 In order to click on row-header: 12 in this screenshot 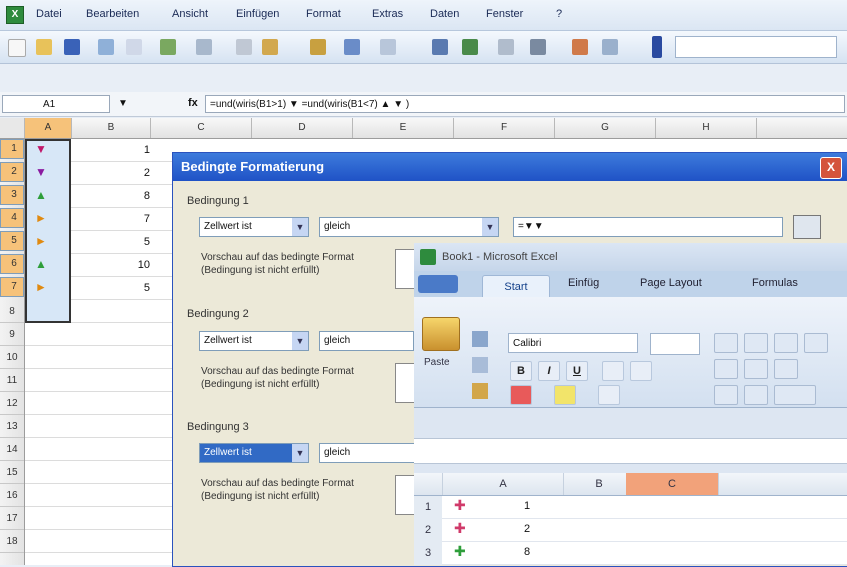, I will do `click(12, 403)`.